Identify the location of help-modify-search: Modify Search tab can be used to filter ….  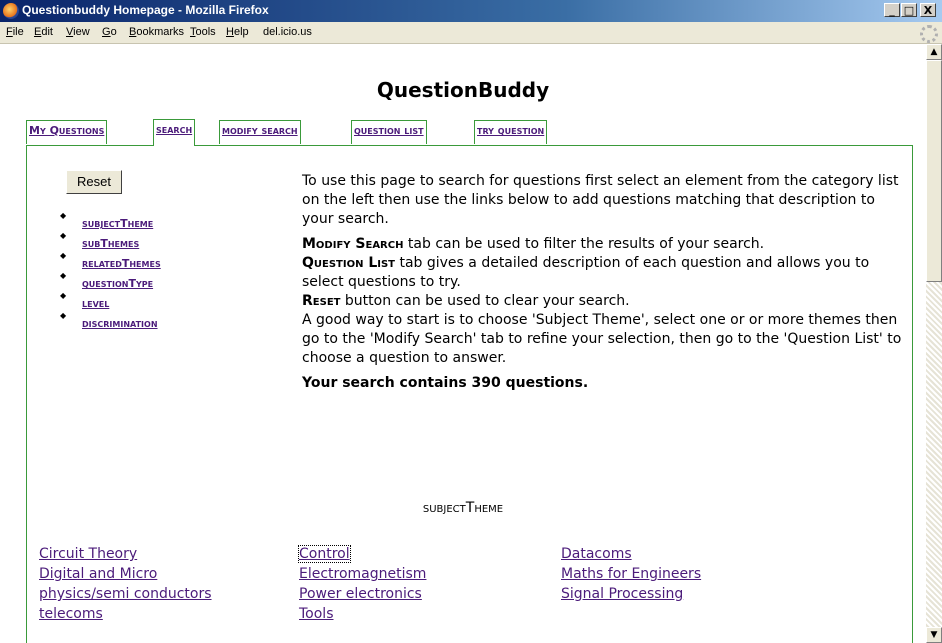
(533, 244).